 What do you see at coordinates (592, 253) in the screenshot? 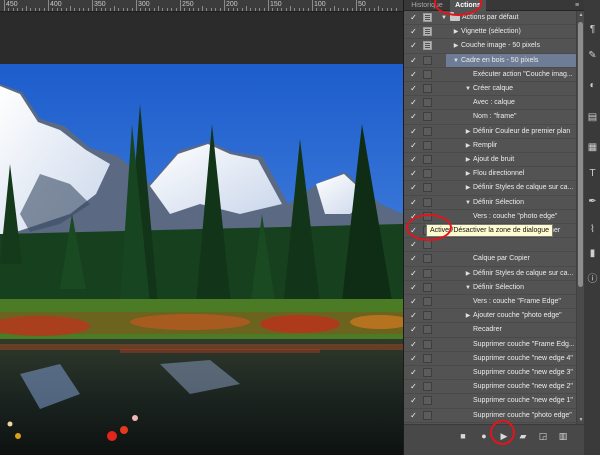
I see `histogram-icon: ▮` at bounding box center [592, 253].